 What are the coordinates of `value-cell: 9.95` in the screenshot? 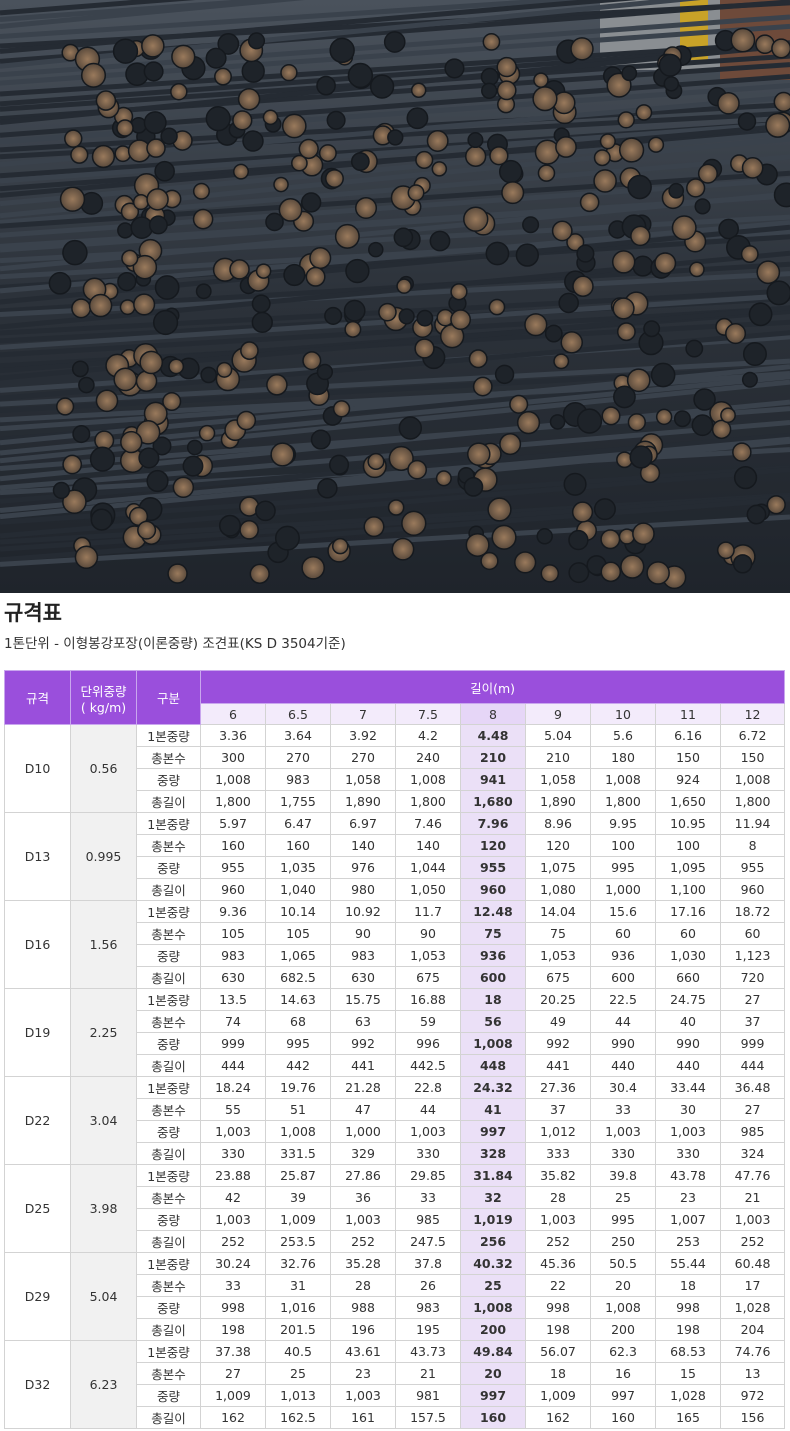 It's located at (623, 823).